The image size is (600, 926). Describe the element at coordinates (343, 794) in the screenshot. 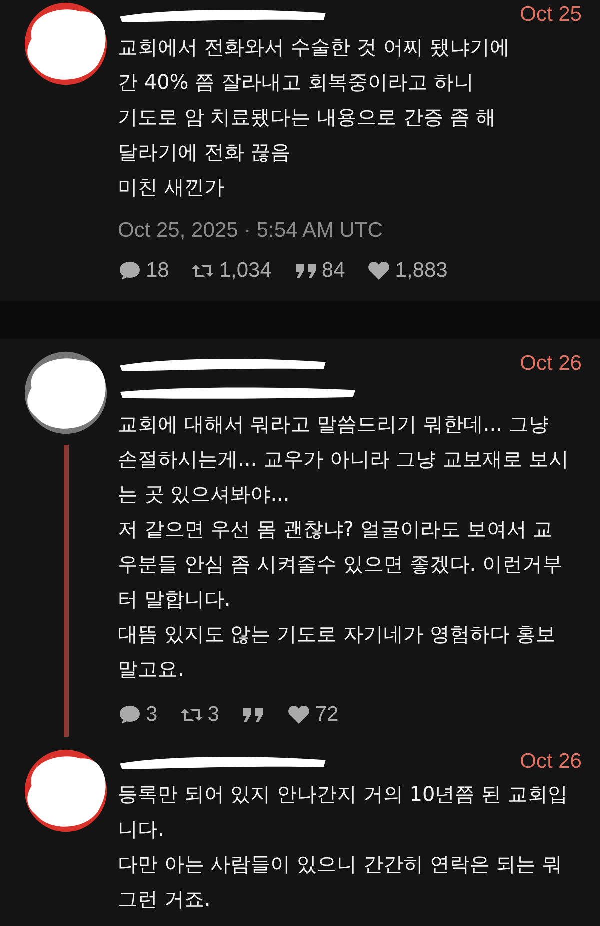

I see `post-text-line: 등록만 되어 있지 안나간지 거의 10년쯤 된 교회입` at that location.